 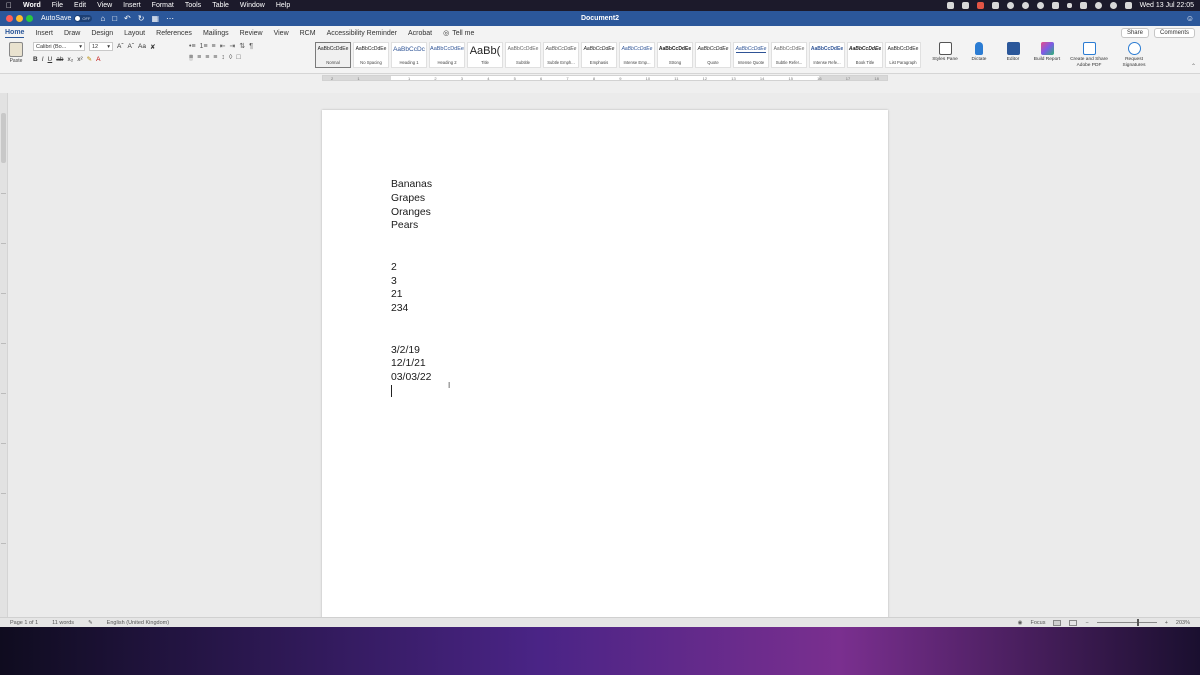 What do you see at coordinates (101, 46) in the screenshot?
I see `font-size-select: 12 ▾` at bounding box center [101, 46].